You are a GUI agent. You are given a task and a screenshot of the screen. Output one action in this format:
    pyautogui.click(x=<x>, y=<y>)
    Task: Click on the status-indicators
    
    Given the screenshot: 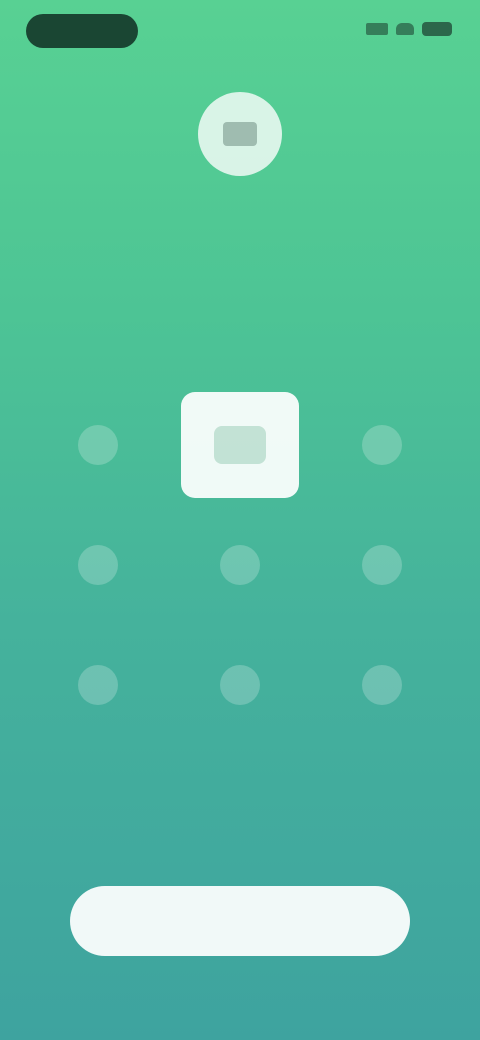 What is the action you would take?
    pyautogui.click(x=409, y=29)
    